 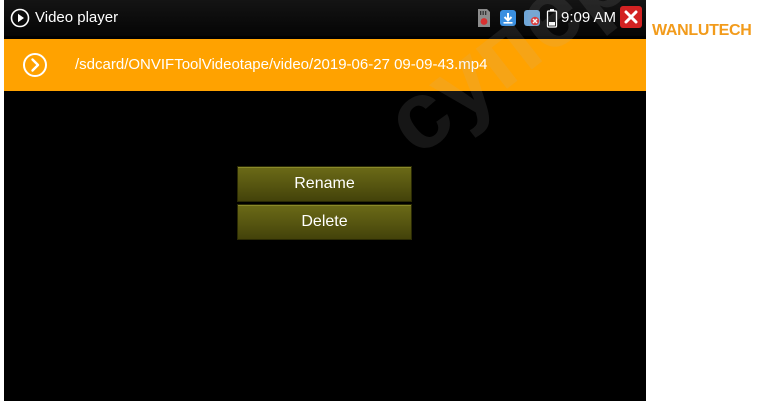 I want to click on close-icon, so click(x=631, y=17).